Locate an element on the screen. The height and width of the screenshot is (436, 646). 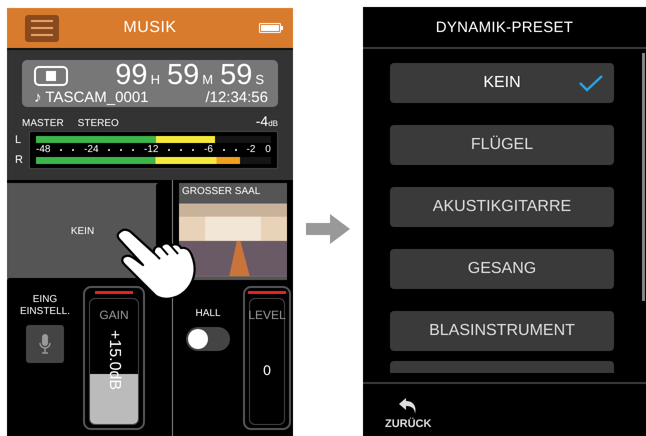
mic-button is located at coordinates (45, 344).